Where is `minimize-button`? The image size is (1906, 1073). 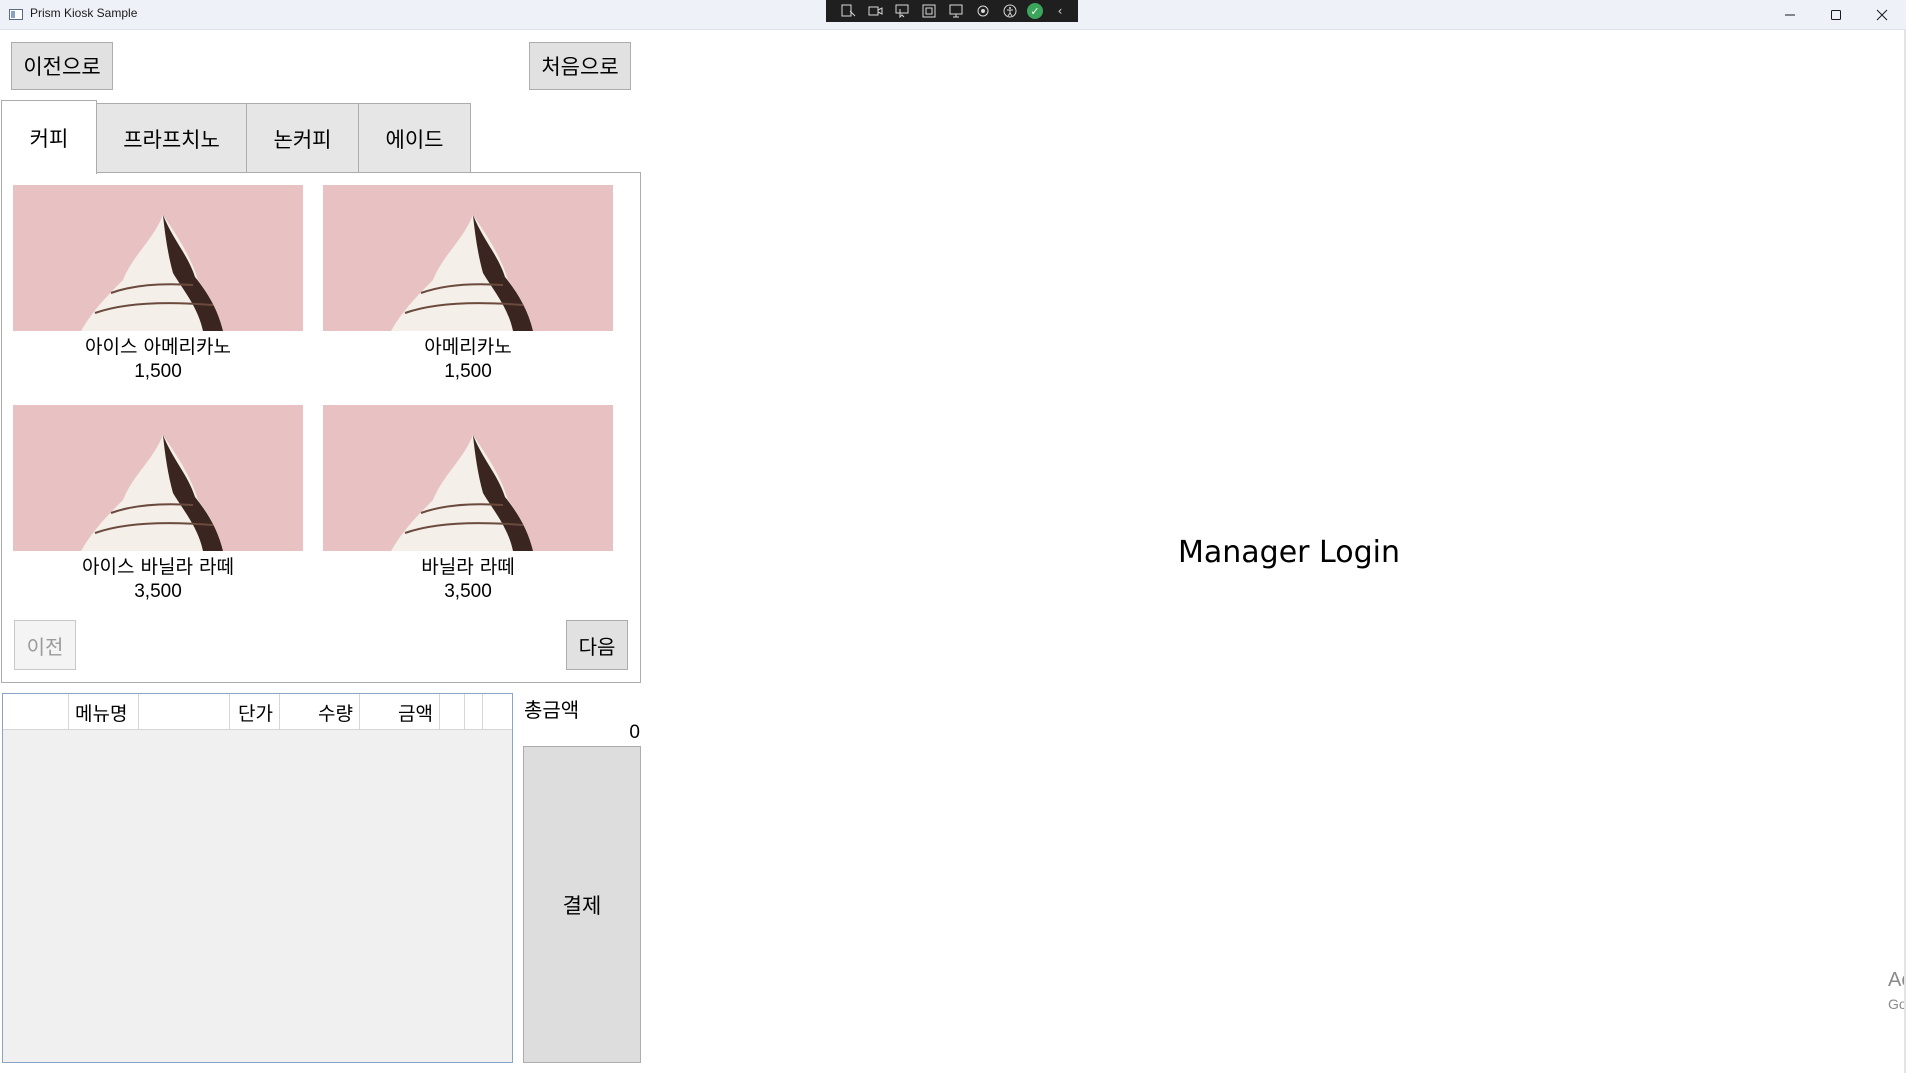 minimize-button is located at coordinates (1790, 15).